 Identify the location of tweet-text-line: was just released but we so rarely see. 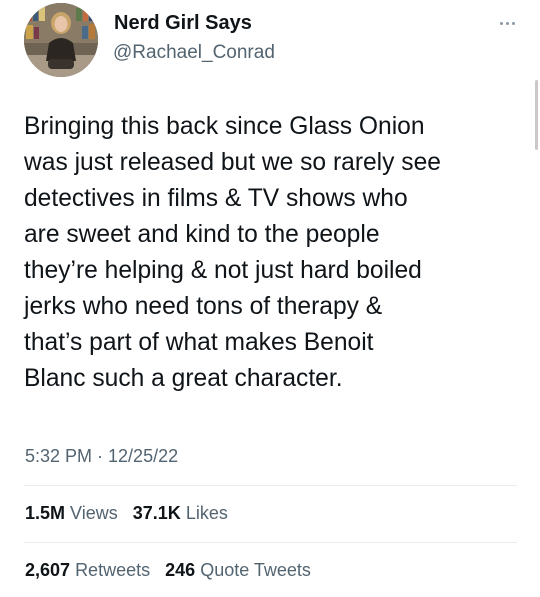
(232, 162).